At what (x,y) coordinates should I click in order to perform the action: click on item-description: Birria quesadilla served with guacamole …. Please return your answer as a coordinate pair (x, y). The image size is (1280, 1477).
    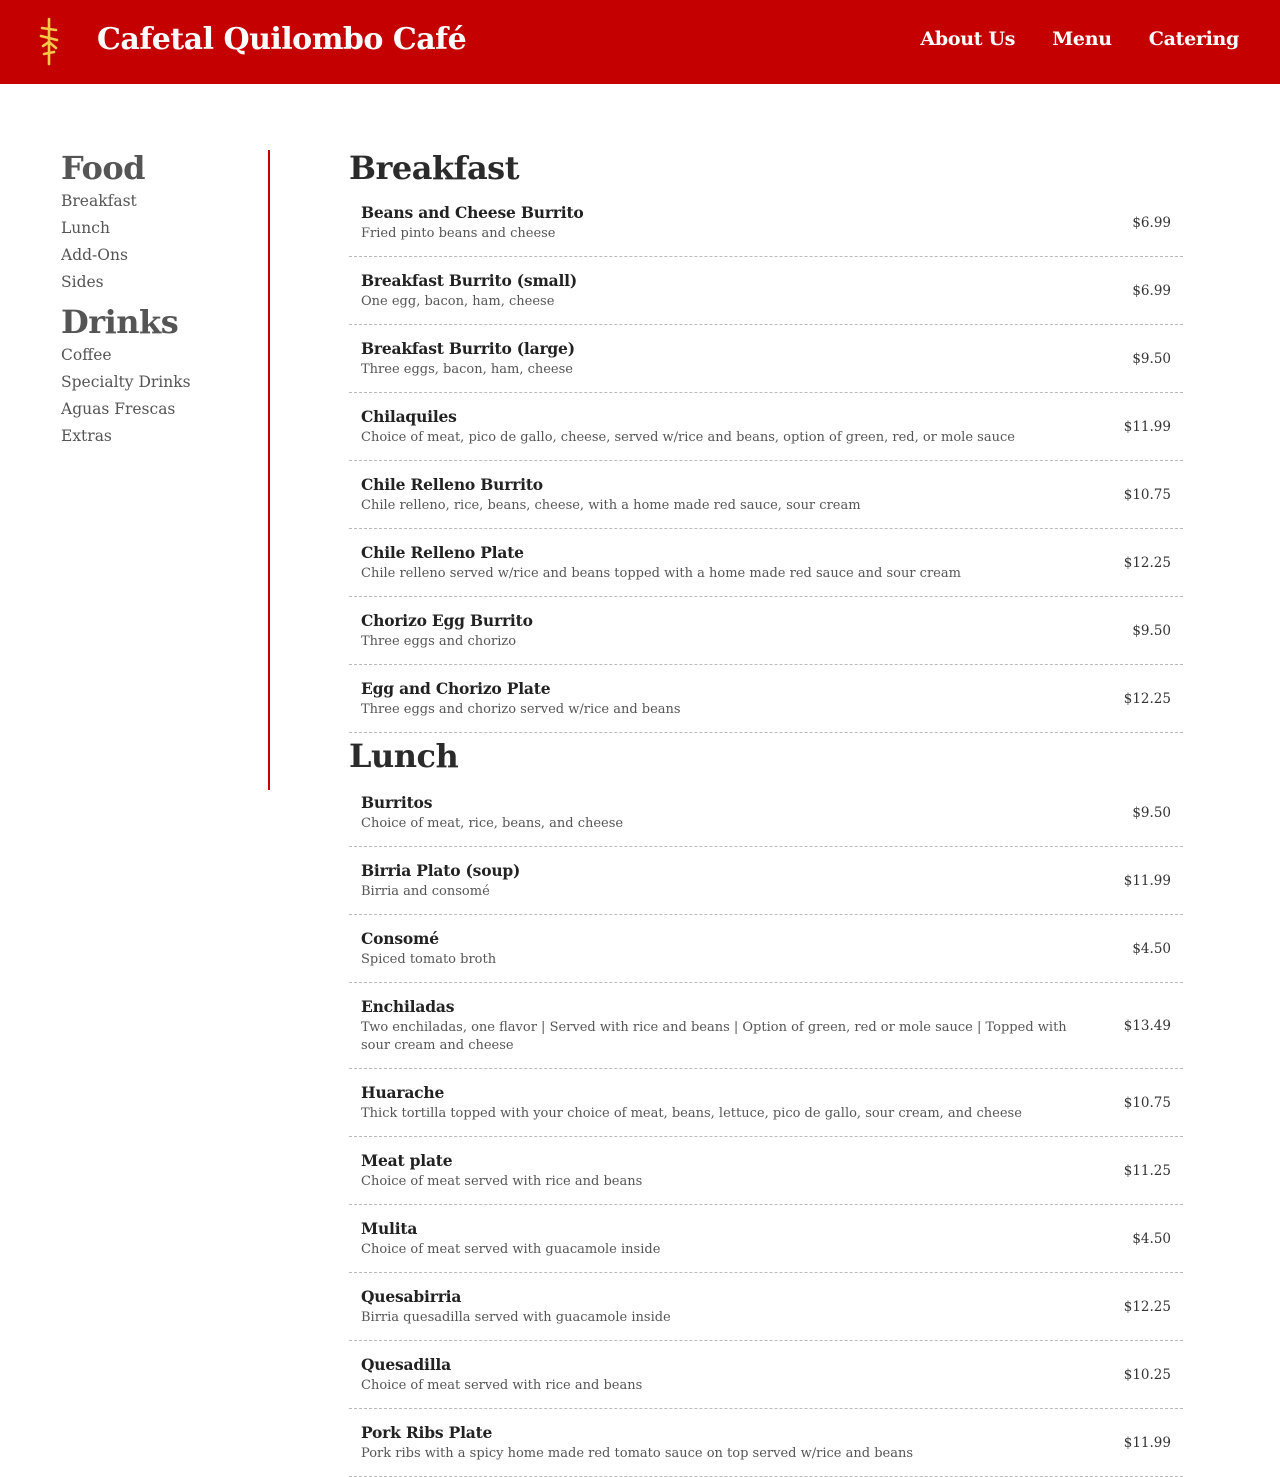
    Looking at the image, I should click on (516, 1317).